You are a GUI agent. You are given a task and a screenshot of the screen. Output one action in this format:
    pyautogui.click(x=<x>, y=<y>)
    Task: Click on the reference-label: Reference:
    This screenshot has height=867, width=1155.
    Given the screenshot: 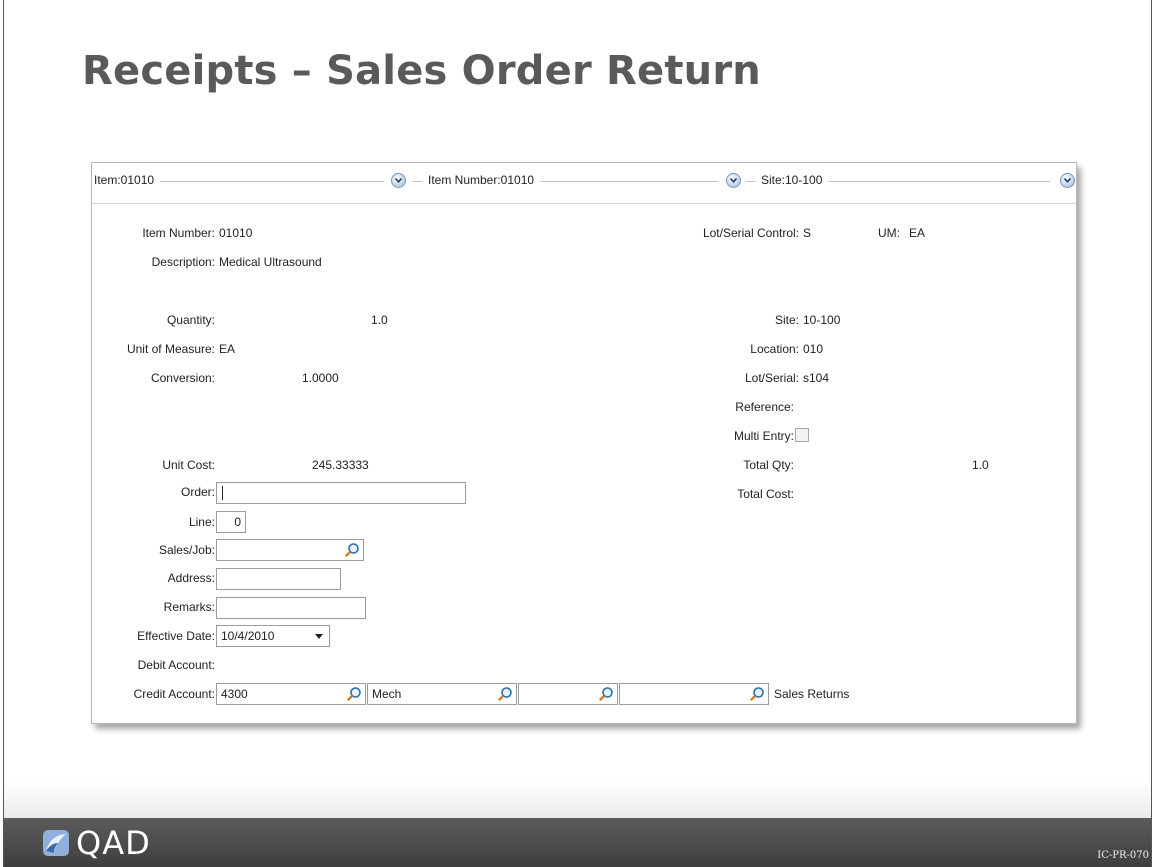 What is the action you would take?
    pyautogui.click(x=764, y=407)
    